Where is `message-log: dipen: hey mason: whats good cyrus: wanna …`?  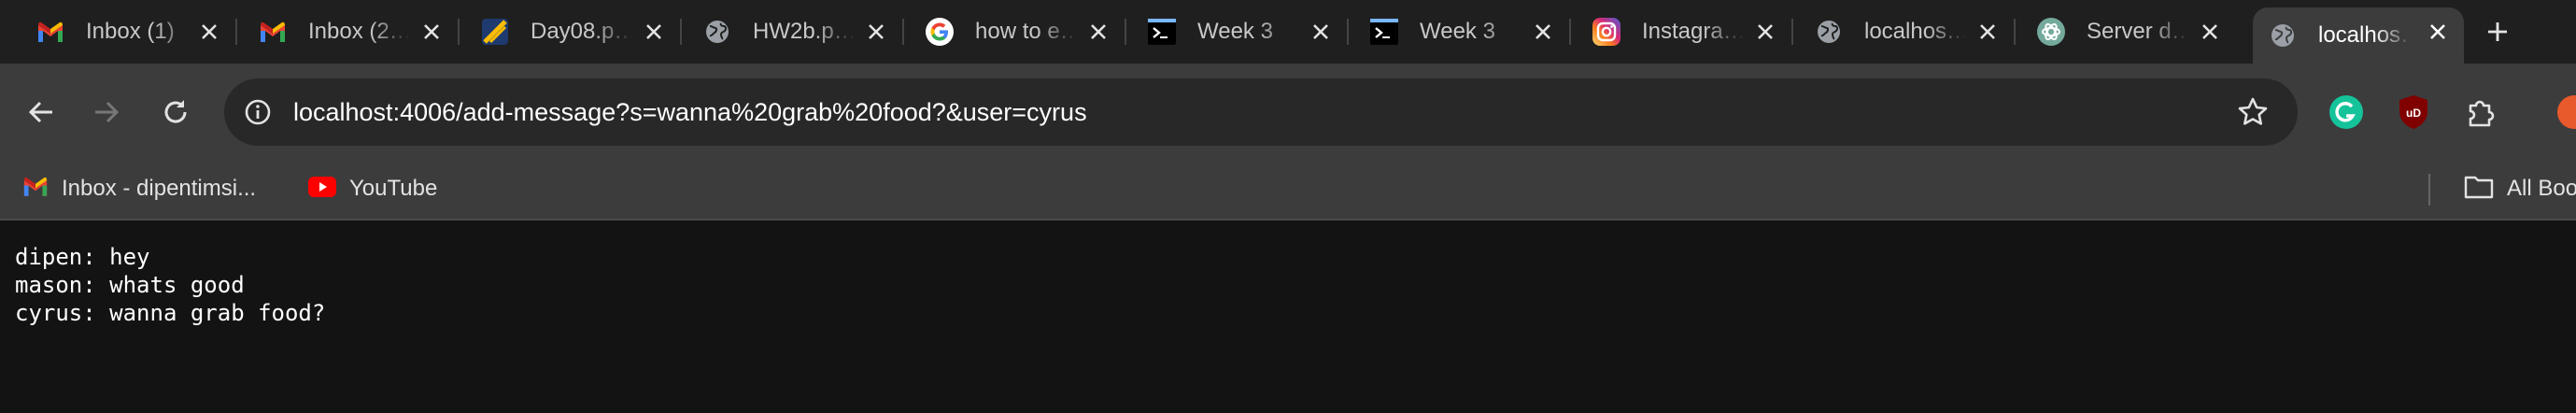
message-log: dipen: hey mason: whats good cyrus: wanna … is located at coordinates (170, 285).